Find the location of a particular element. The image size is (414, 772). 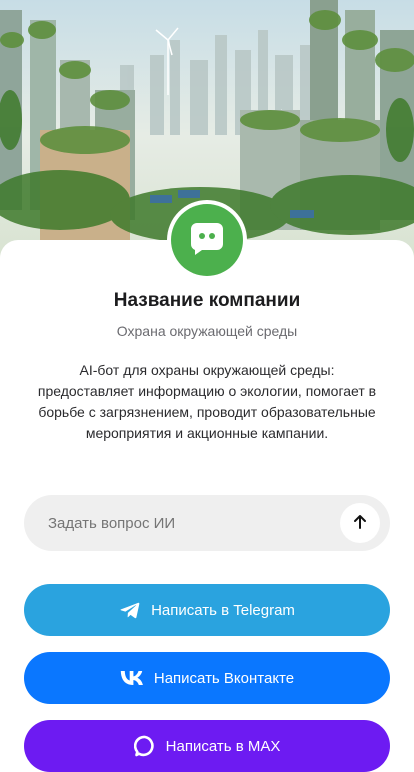

ask-ai-box is located at coordinates (207, 523).